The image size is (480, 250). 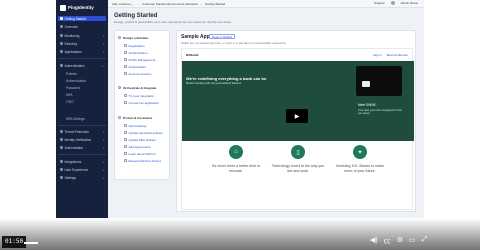 I want to click on checklist-item: Update password policies, so click(x=143, y=132).